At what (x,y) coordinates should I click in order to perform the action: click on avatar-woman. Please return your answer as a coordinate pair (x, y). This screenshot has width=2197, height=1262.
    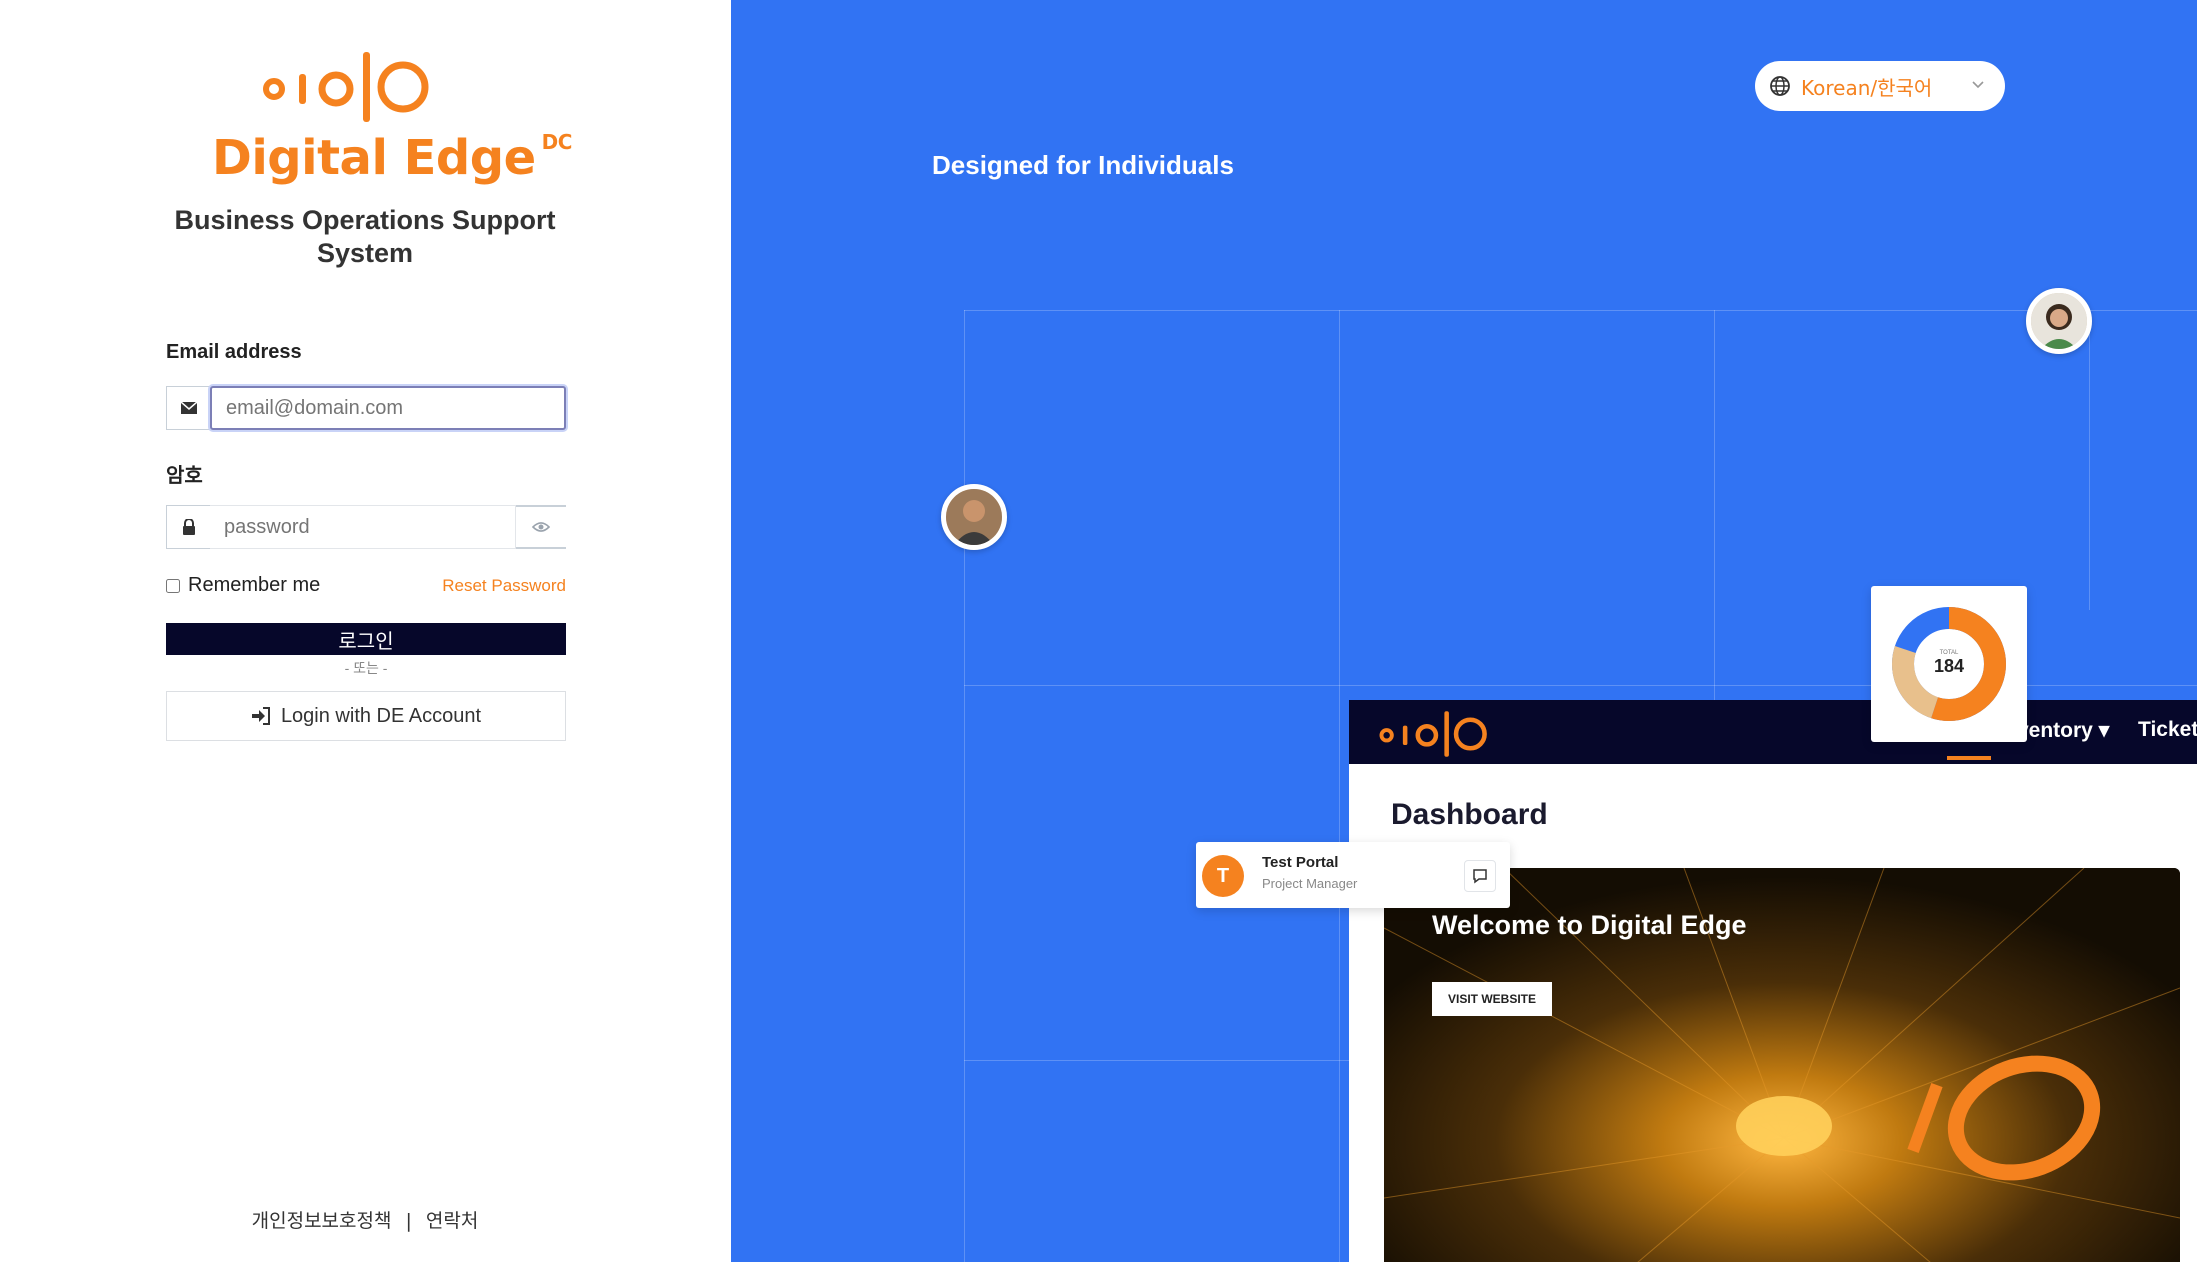
    Looking at the image, I should click on (2059, 321).